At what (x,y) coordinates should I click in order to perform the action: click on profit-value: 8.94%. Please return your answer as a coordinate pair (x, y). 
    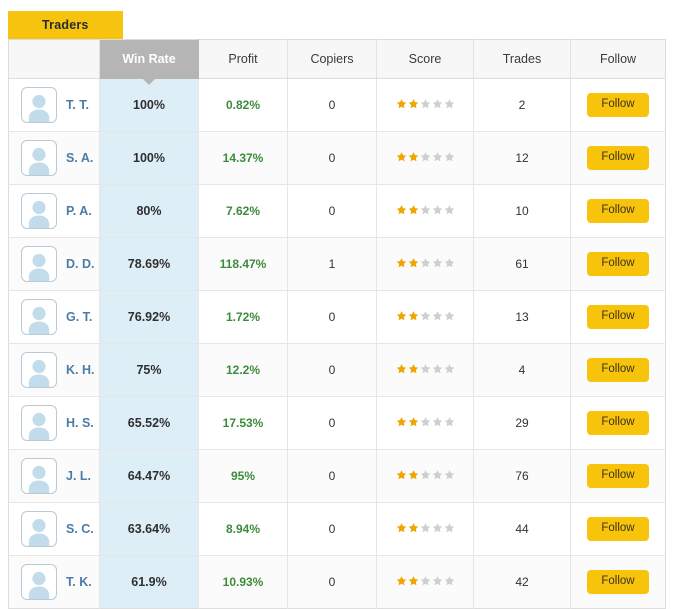
    Looking at the image, I should click on (243, 529).